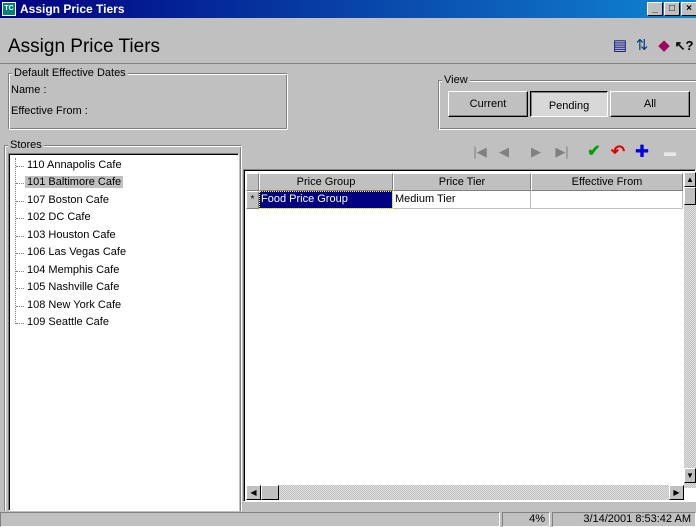 The image size is (696, 527). Describe the element at coordinates (49, 111) in the screenshot. I see `effective-from-label: Effective From :` at that location.